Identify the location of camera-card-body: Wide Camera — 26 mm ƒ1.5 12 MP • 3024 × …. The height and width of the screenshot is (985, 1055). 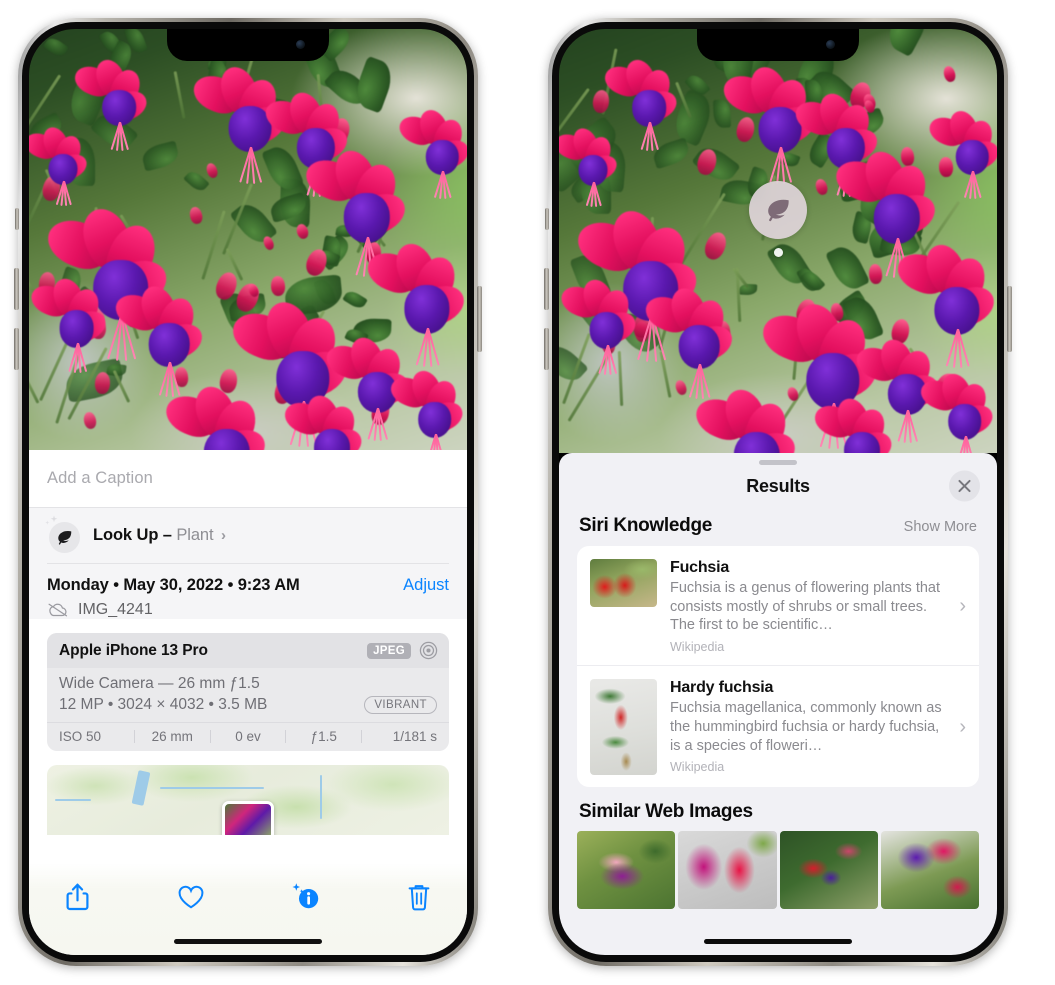
(248, 695).